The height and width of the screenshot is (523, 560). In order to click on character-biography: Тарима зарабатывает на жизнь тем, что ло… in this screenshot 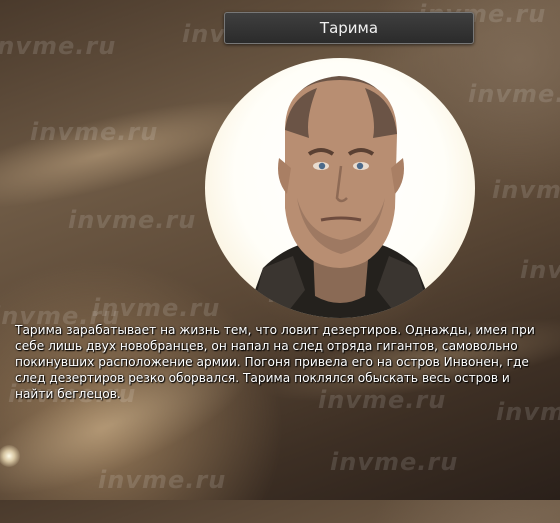, I will do `click(275, 362)`.